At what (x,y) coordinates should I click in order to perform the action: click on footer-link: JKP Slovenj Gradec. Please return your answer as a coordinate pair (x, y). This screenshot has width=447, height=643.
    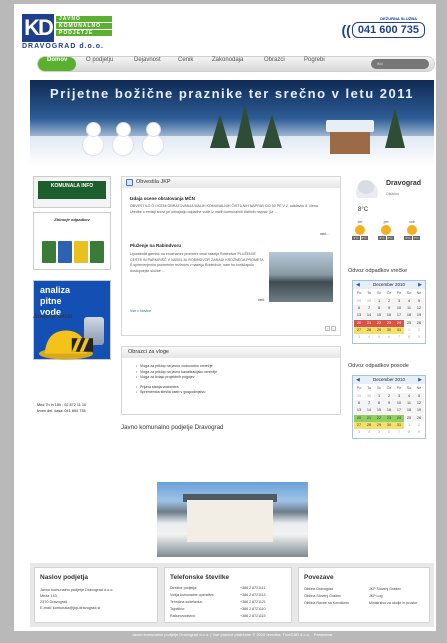
    Looking at the image, I should click on (398, 589).